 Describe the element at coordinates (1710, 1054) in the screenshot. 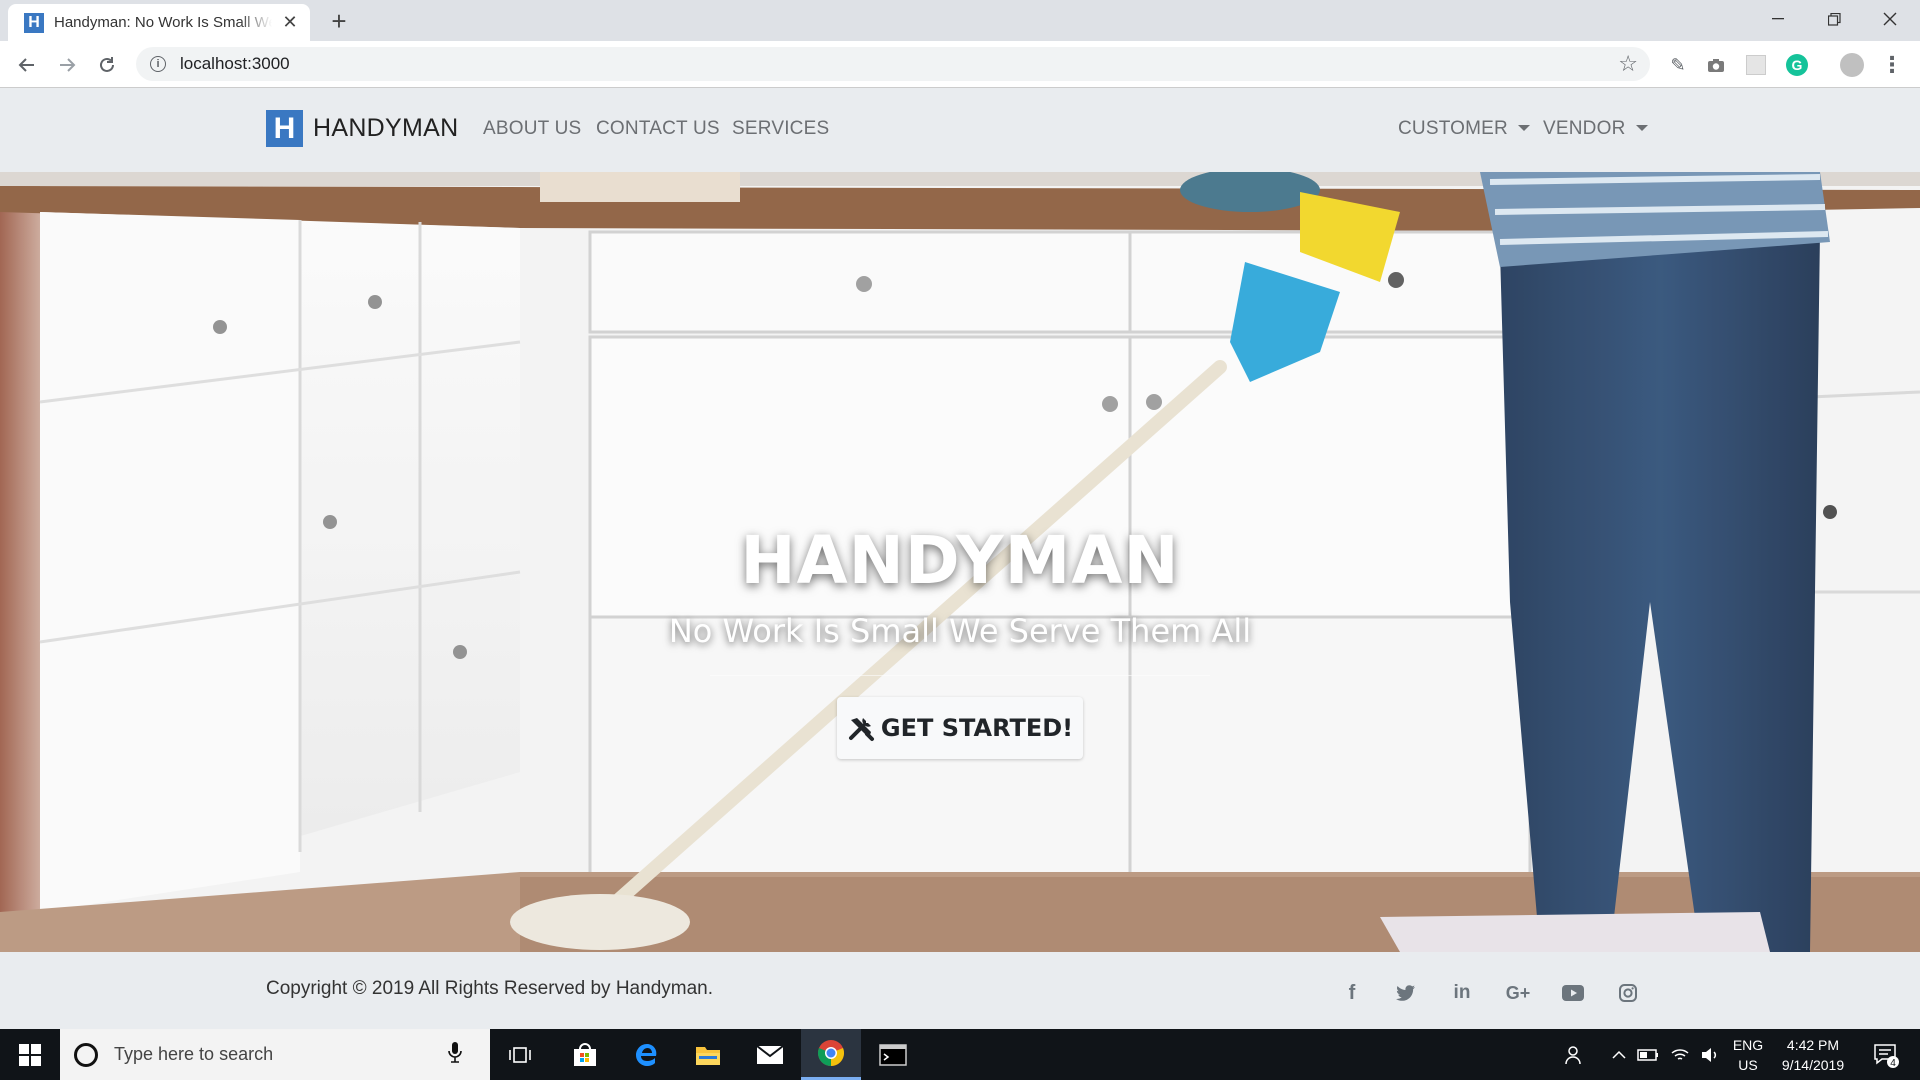

I see `volume-icon` at that location.